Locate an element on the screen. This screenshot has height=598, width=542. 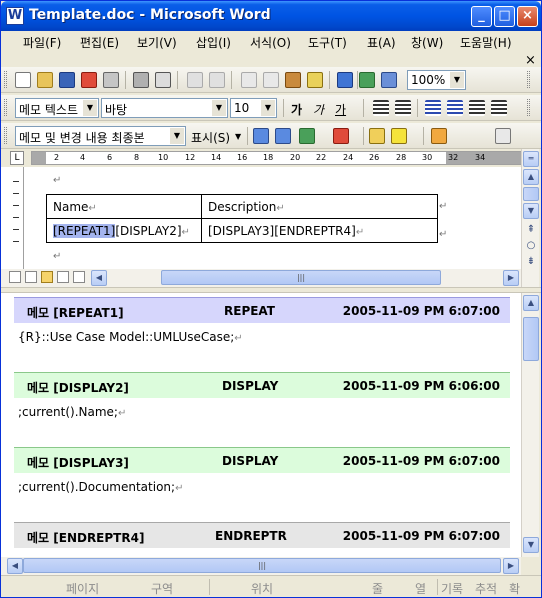
top-pane-hscrollbar: ◀ ||| ▶ is located at coordinates (261, 278).